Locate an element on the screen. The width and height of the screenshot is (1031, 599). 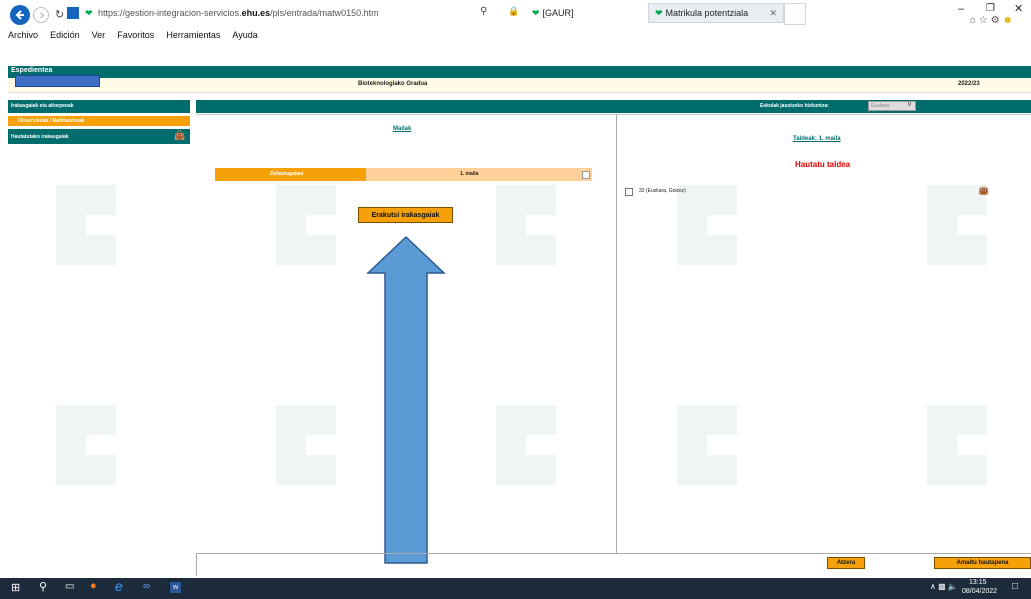
home-icon: ⌂ is located at coordinates (973, 20).